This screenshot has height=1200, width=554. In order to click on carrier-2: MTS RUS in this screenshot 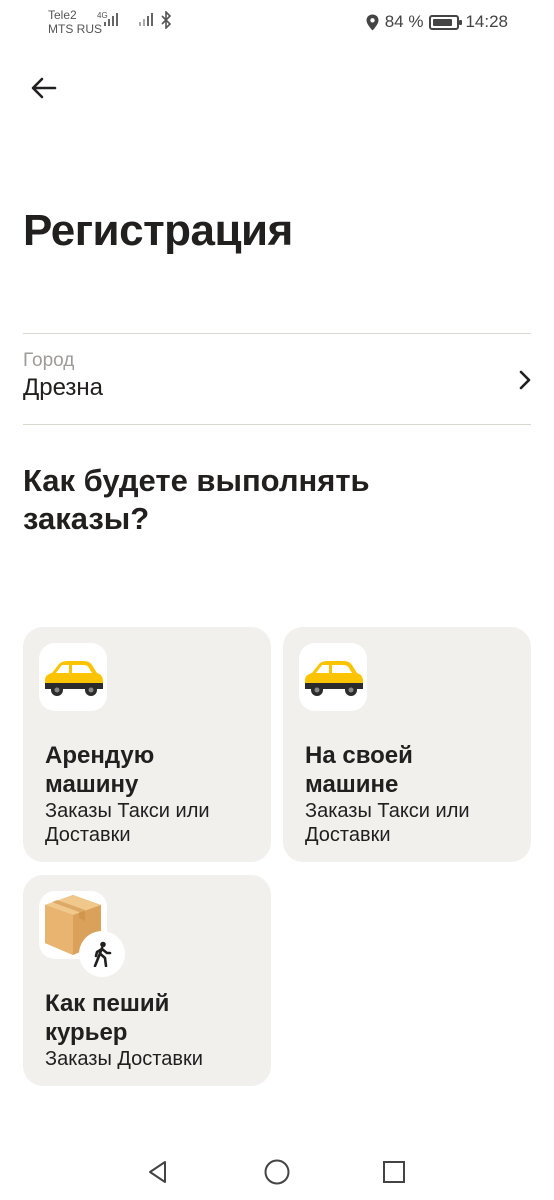, I will do `click(75, 29)`.